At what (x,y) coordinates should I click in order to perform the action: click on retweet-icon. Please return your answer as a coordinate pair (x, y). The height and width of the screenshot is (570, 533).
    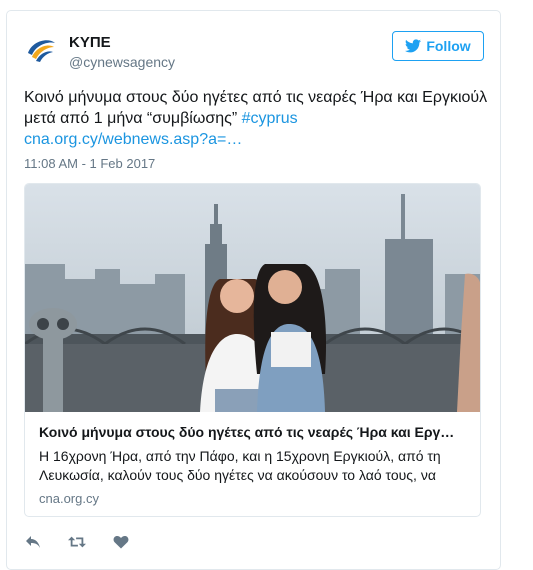
    Looking at the image, I should click on (77, 542).